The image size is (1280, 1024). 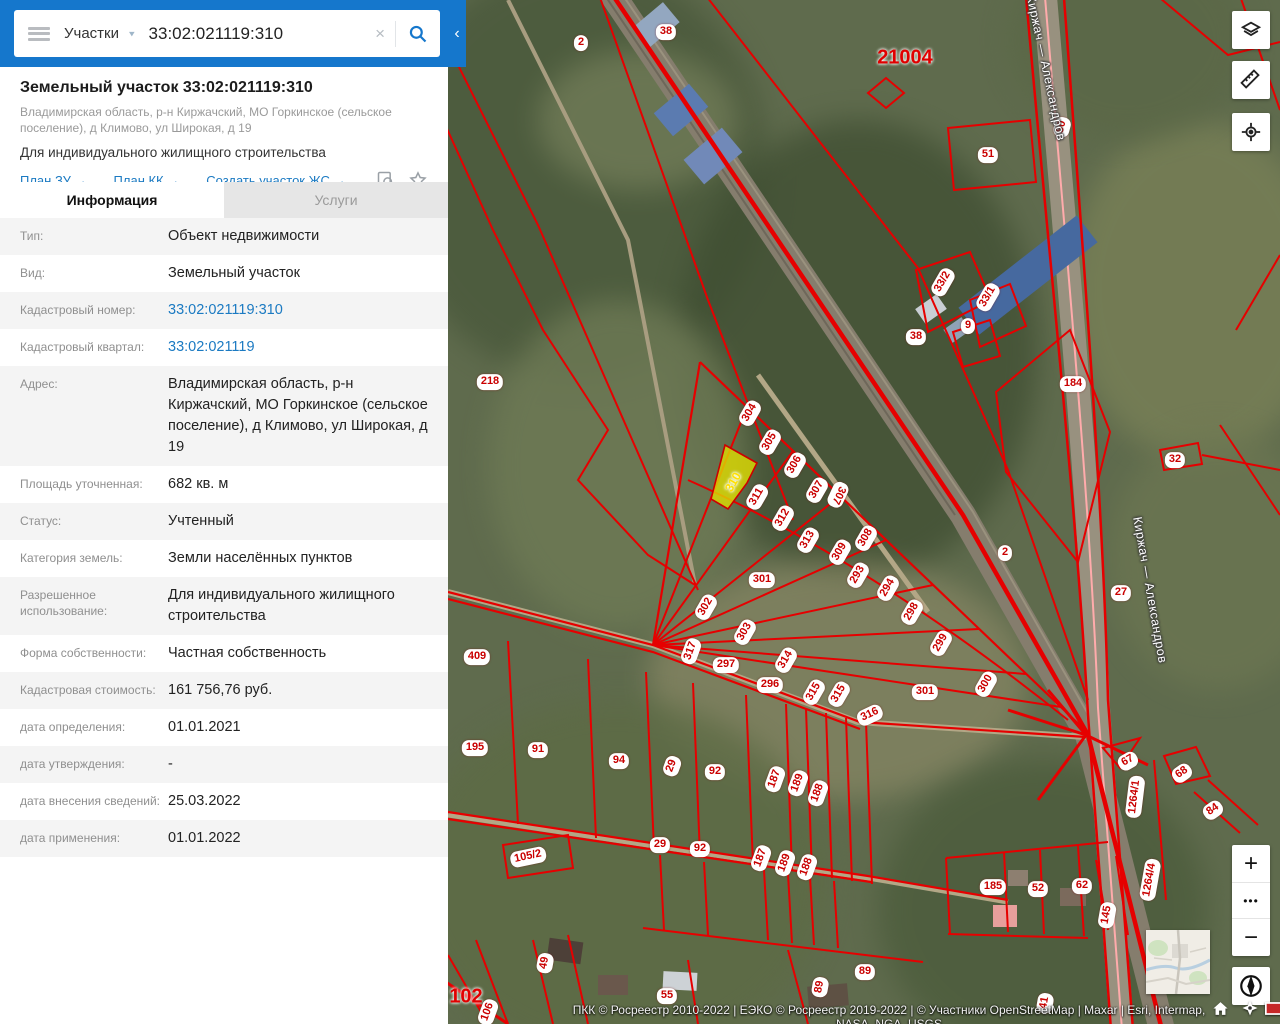 I want to click on parcel-number-label: 312, so click(x=783, y=518).